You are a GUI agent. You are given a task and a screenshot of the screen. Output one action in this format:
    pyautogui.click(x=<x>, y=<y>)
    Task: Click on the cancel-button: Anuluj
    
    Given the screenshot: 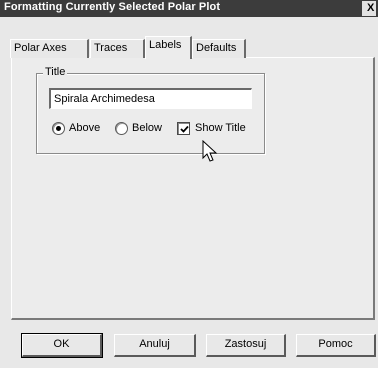 What is the action you would take?
    pyautogui.click(x=155, y=345)
    